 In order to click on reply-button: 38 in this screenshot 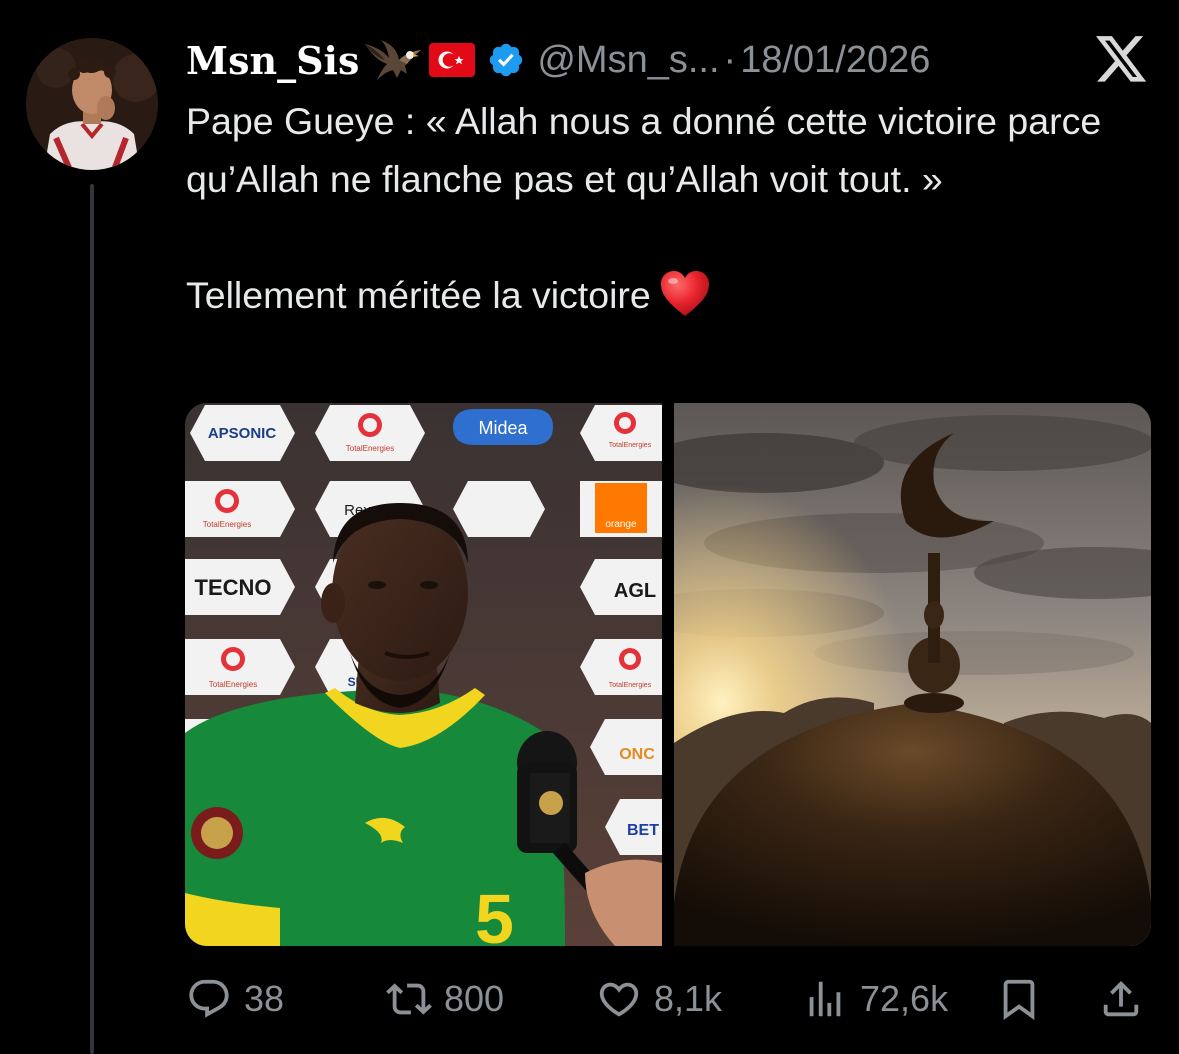, I will do `click(235, 999)`.